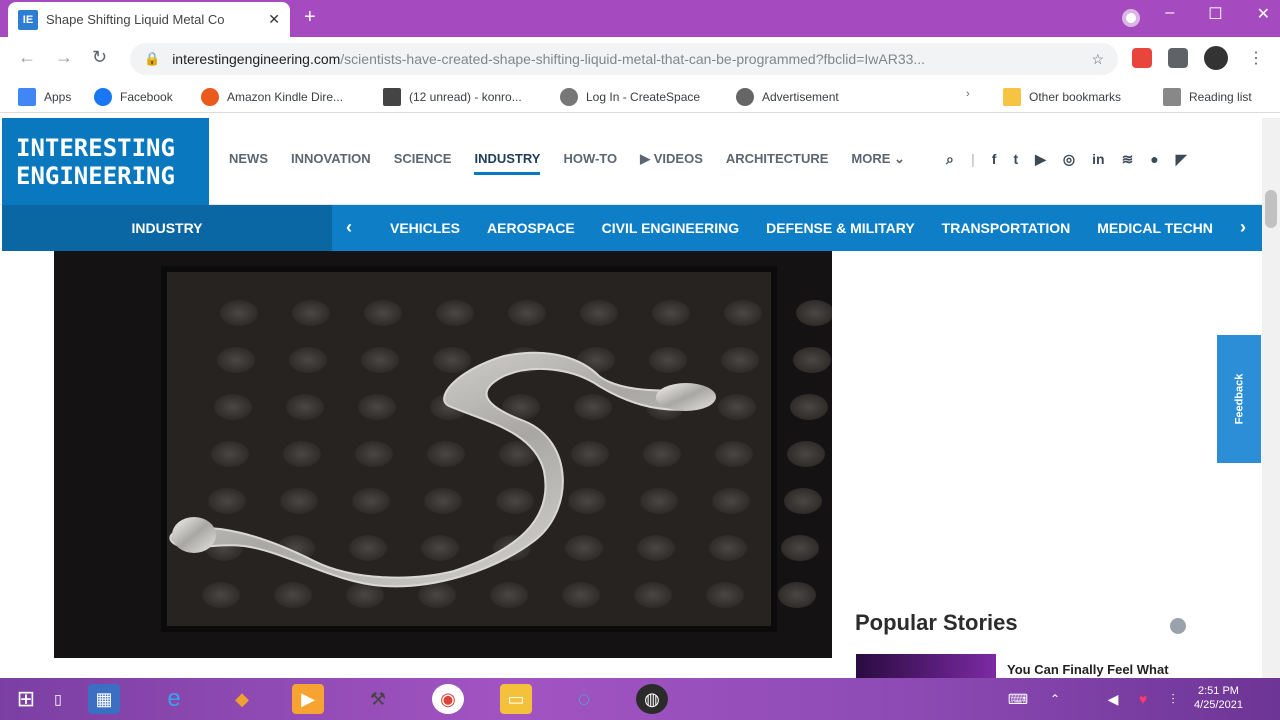  Describe the element at coordinates (1015, 159) in the screenshot. I see `twitter-icon: t` at that location.